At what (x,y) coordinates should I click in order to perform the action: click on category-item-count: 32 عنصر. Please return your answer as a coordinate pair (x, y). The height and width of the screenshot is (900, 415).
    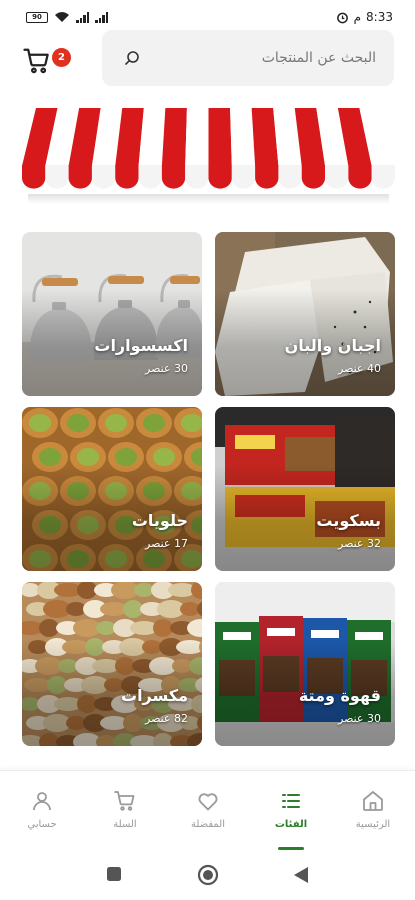
    Looking at the image, I should click on (359, 543).